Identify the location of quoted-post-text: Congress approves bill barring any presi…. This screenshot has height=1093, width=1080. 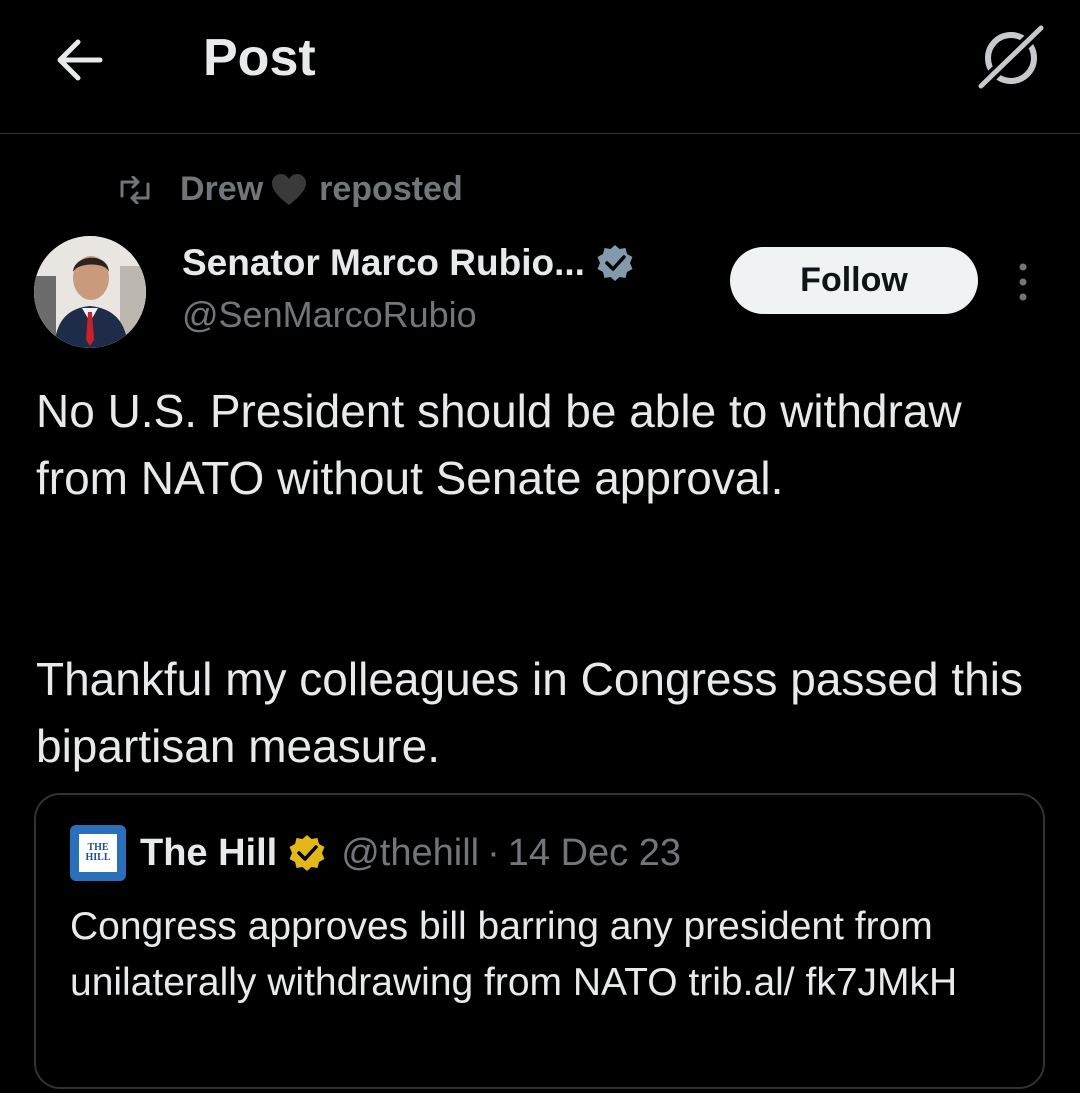
(514, 954).